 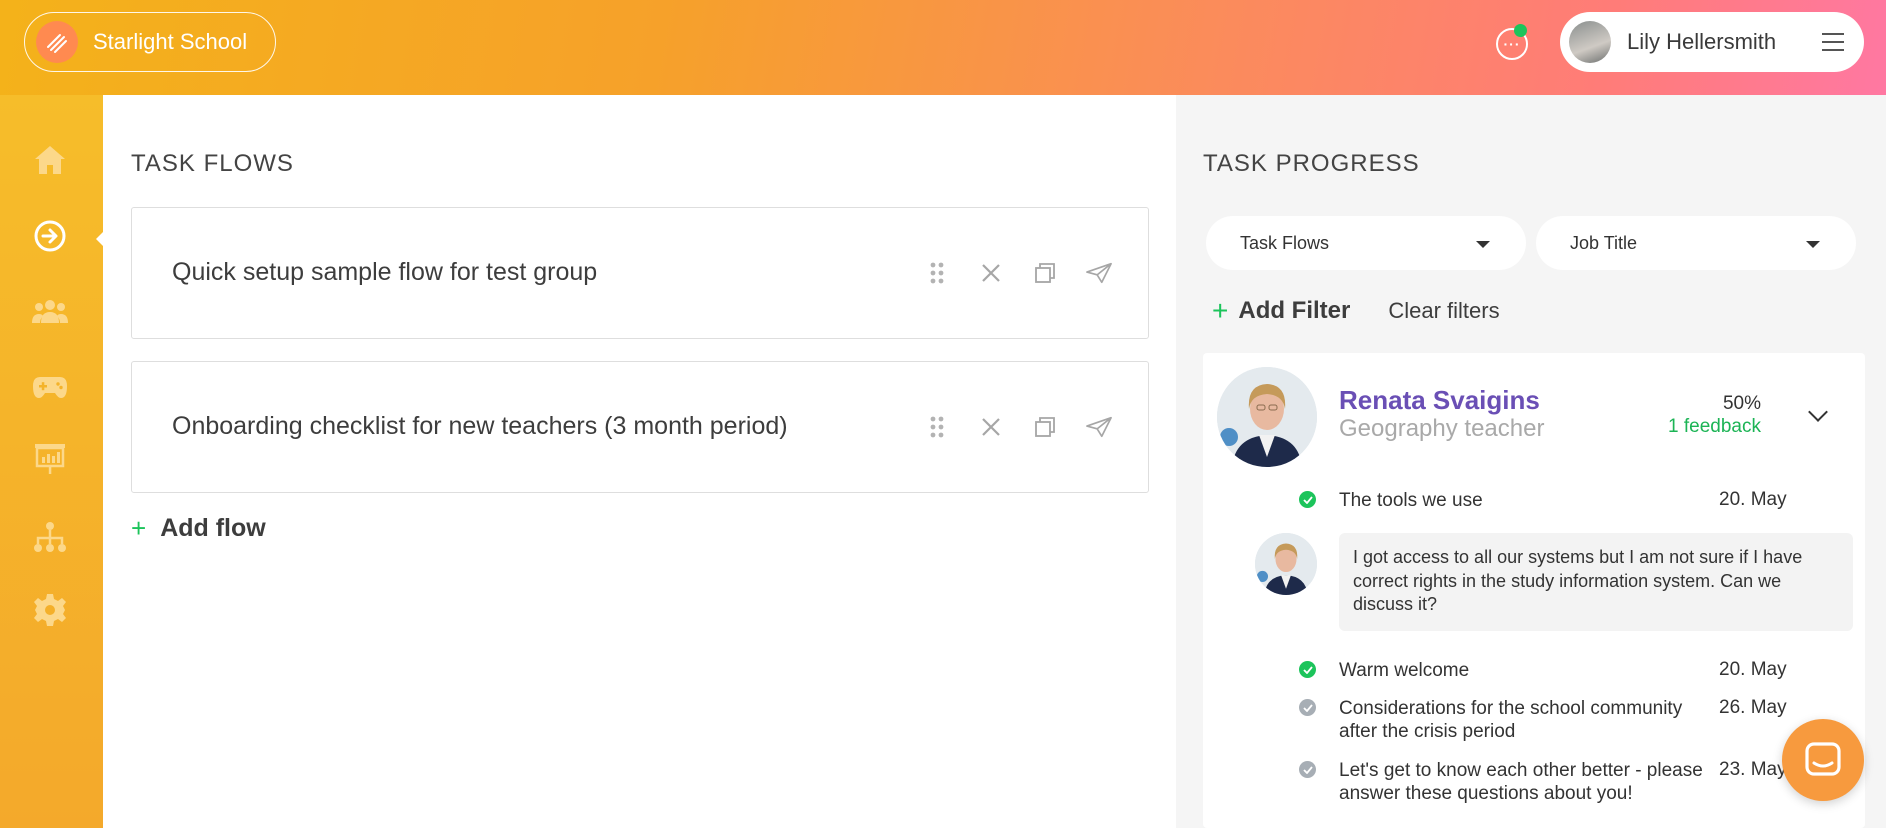 I want to click on add-flow-label: Add flow, so click(x=213, y=528).